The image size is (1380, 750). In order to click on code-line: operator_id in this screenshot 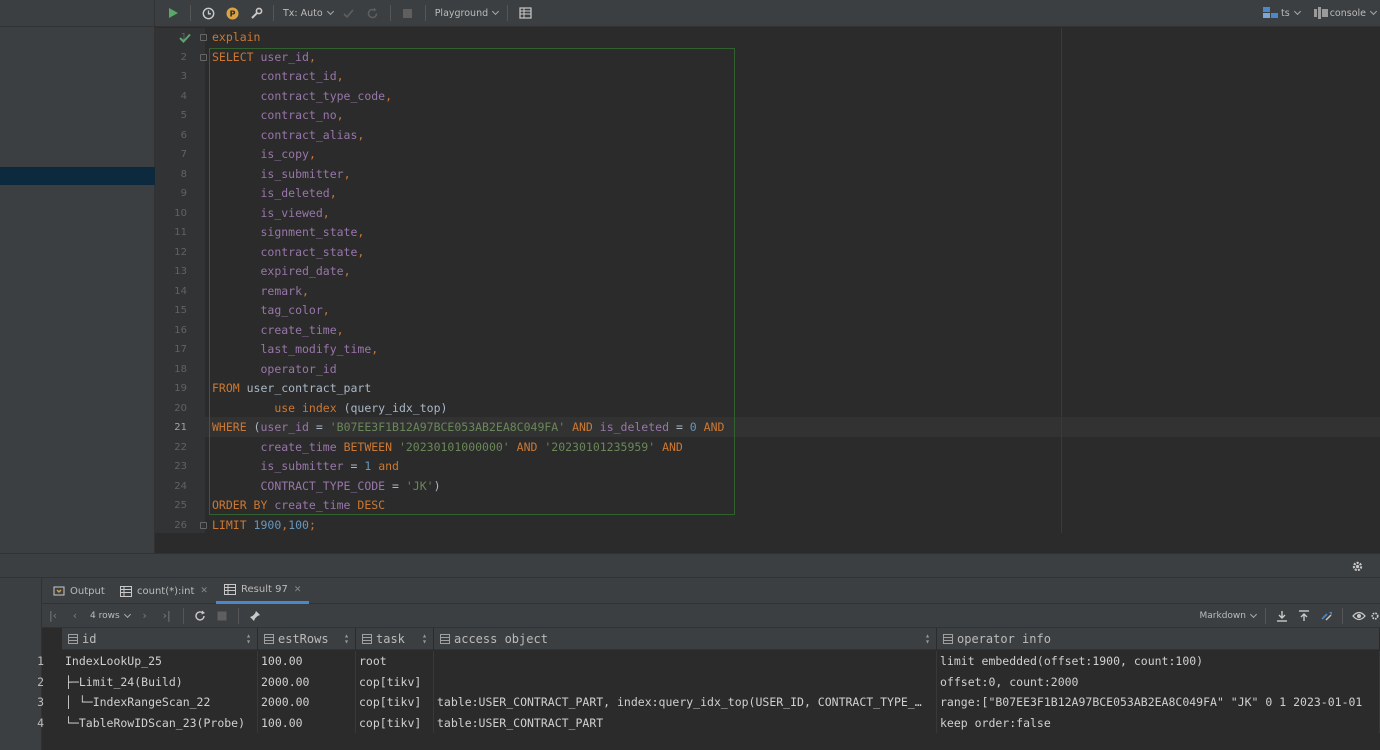, I will do `click(274, 370)`.